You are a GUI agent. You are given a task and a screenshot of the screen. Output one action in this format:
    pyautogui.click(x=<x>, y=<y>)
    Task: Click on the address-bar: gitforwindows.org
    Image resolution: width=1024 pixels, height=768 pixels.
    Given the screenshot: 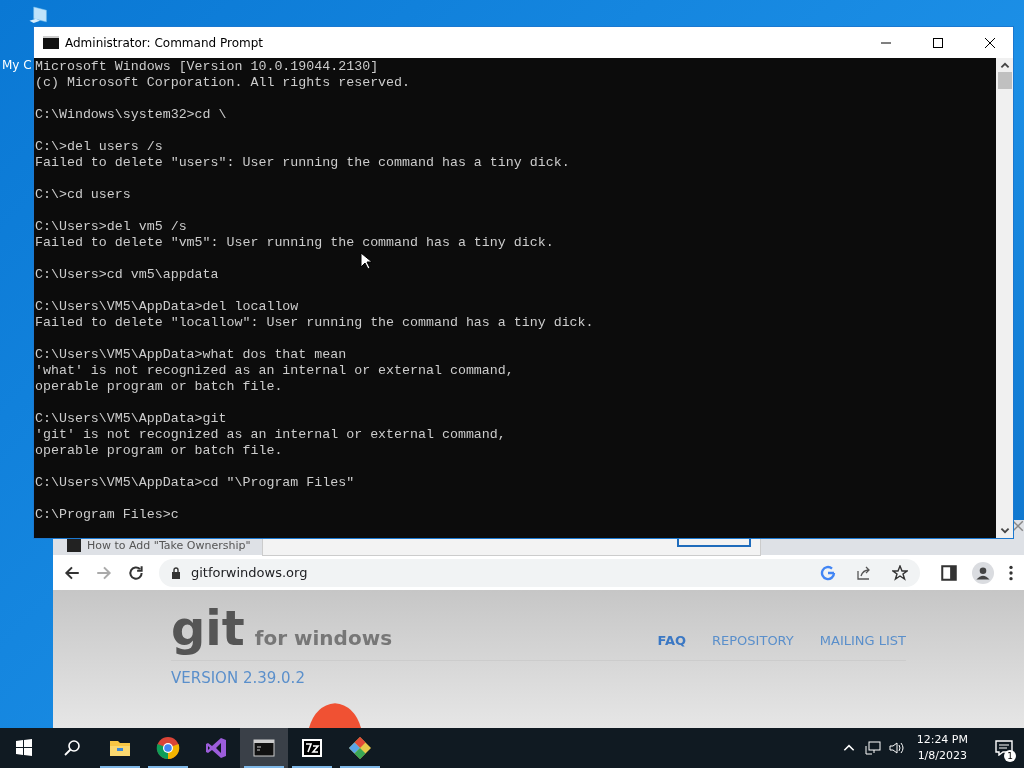 What is the action you would take?
    pyautogui.click(x=539, y=572)
    